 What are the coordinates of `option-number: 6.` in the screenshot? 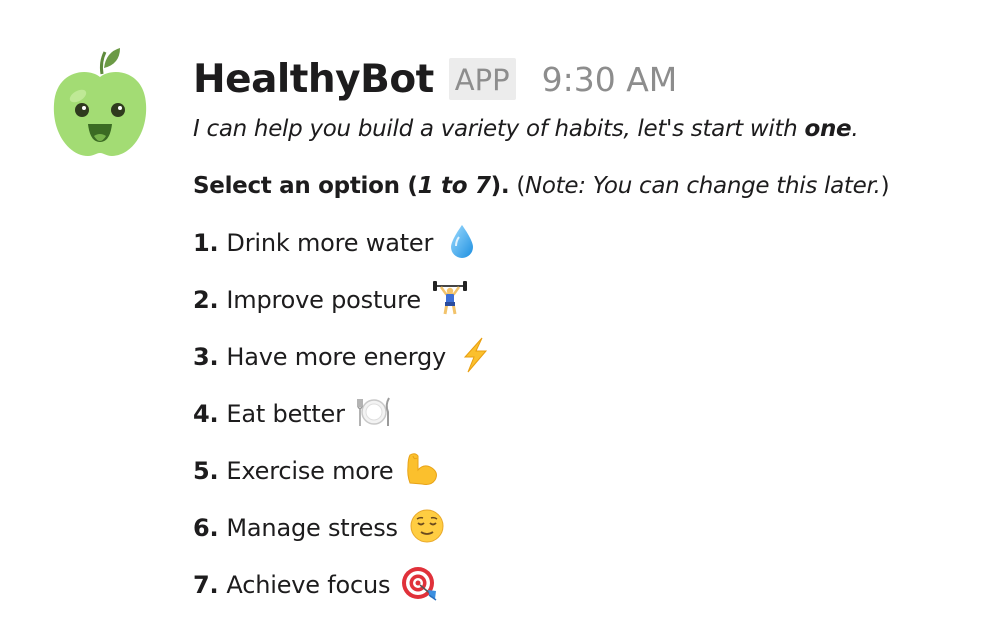 It's located at (206, 528).